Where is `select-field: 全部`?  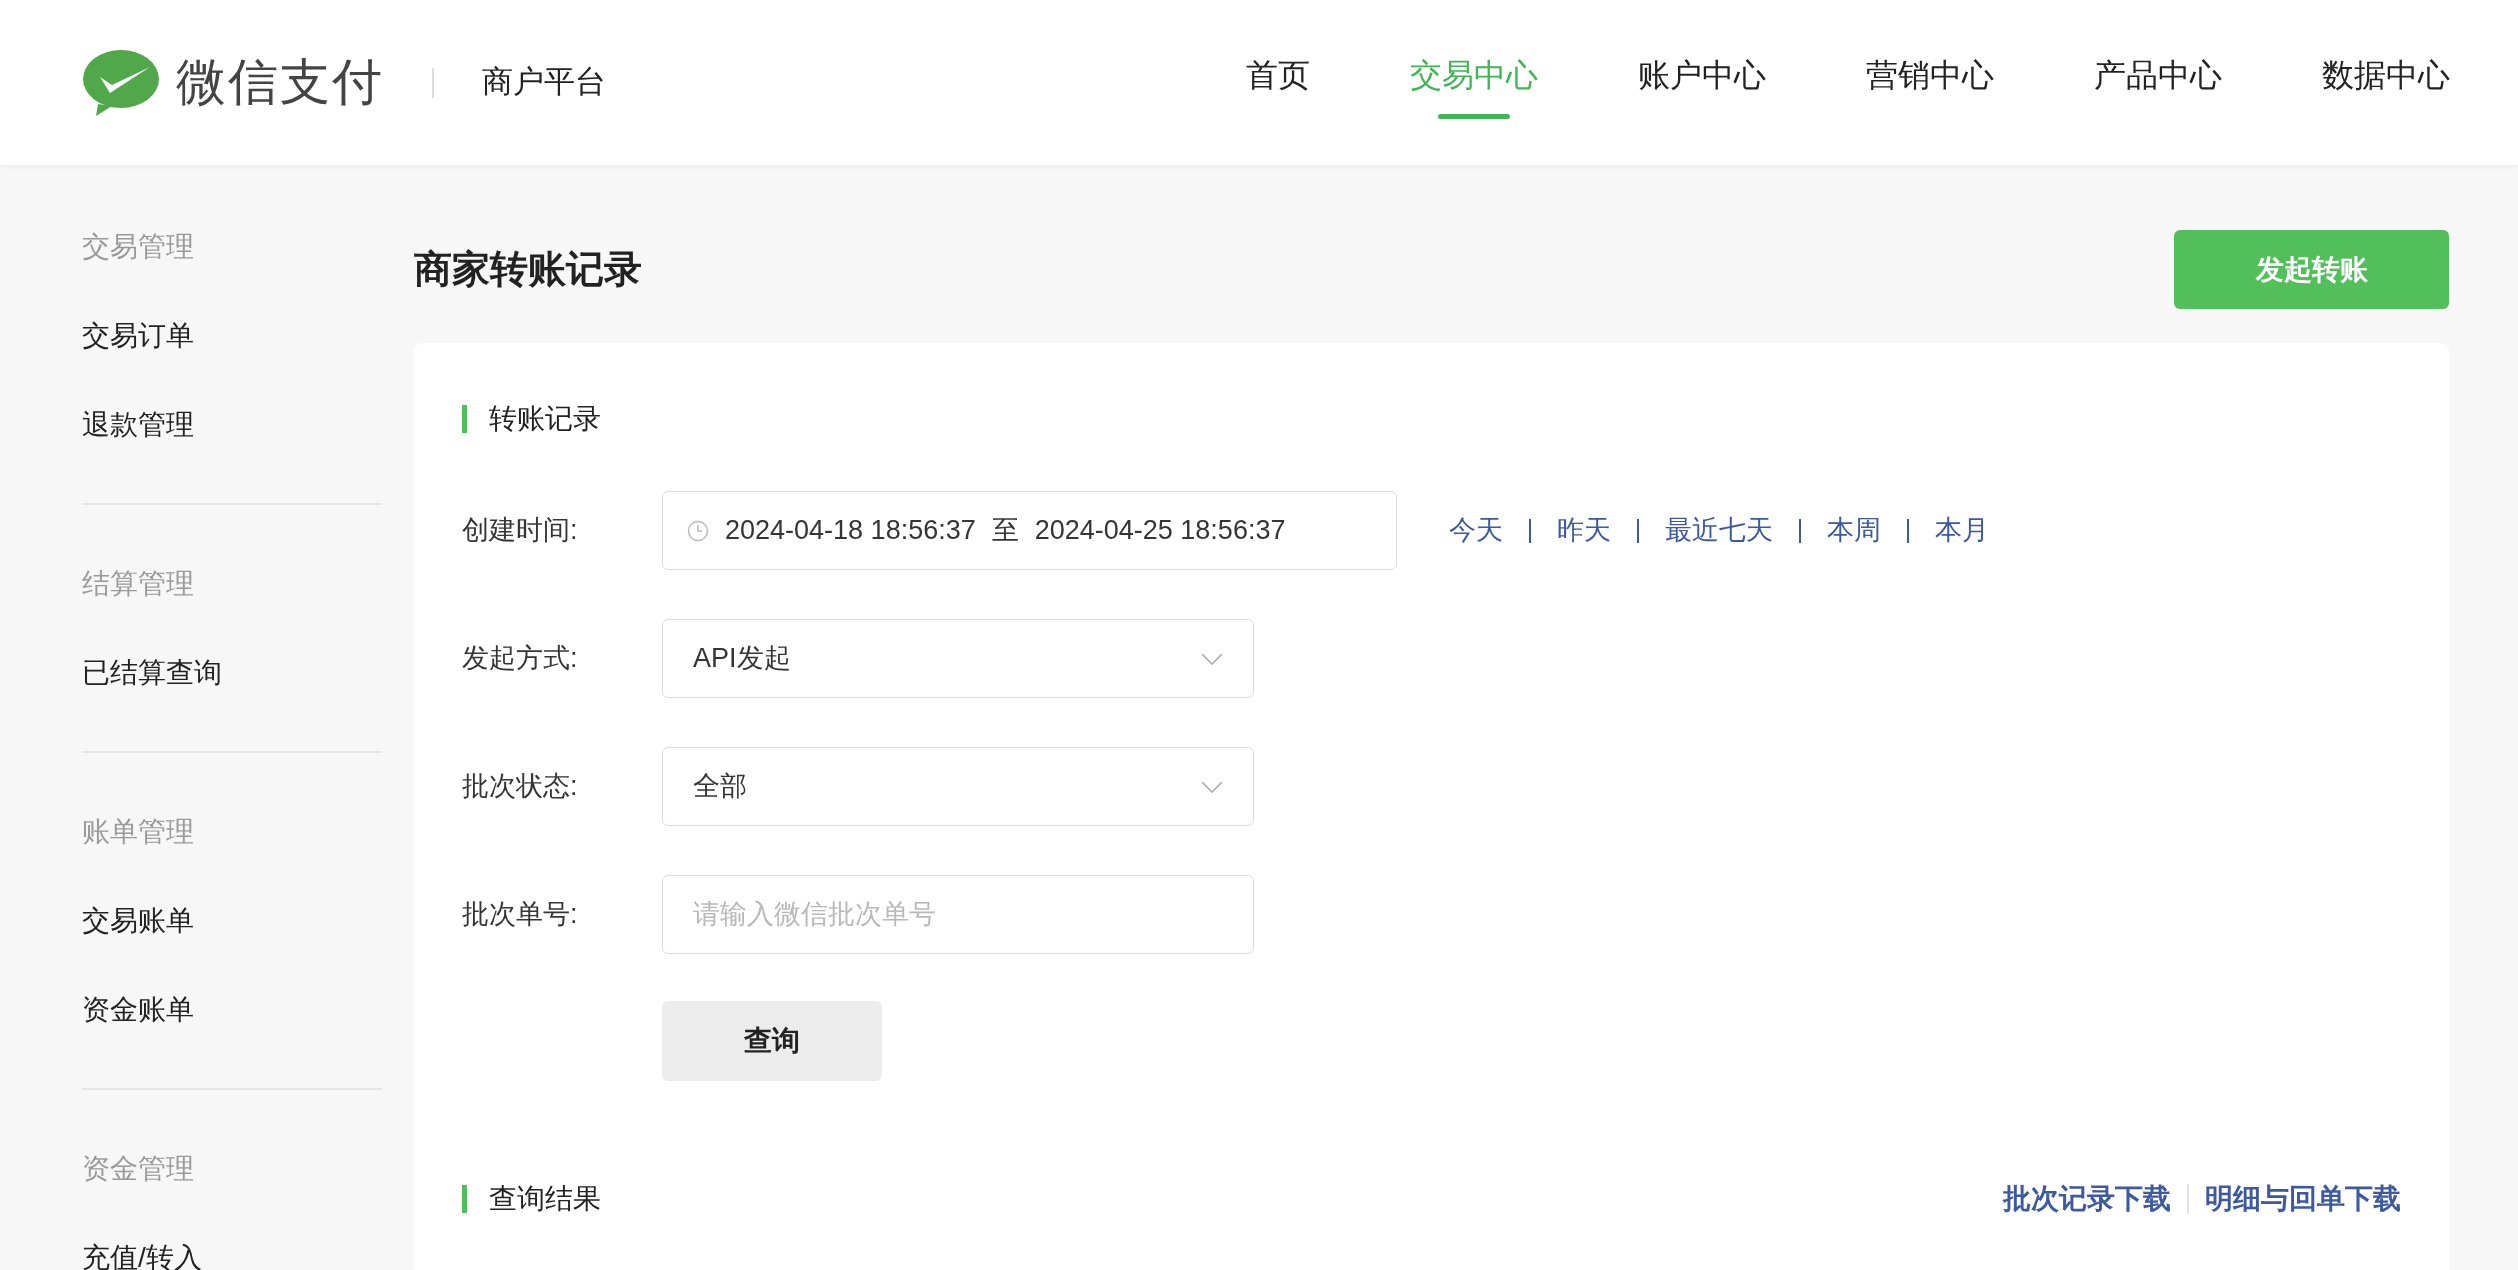 select-field: 全部 is located at coordinates (958, 786).